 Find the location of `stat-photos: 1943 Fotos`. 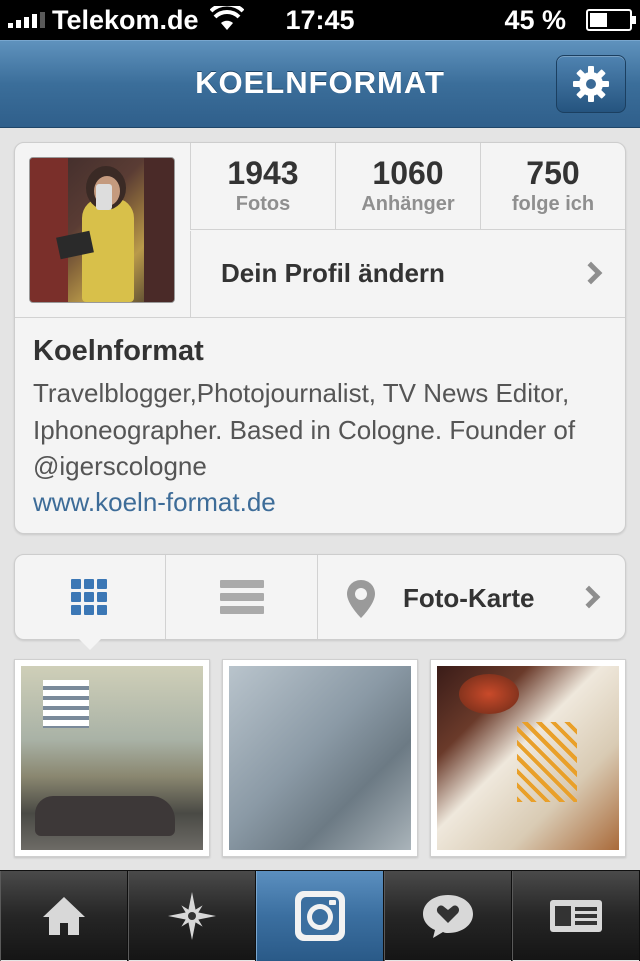

stat-photos: 1943 Fotos is located at coordinates (263, 186).